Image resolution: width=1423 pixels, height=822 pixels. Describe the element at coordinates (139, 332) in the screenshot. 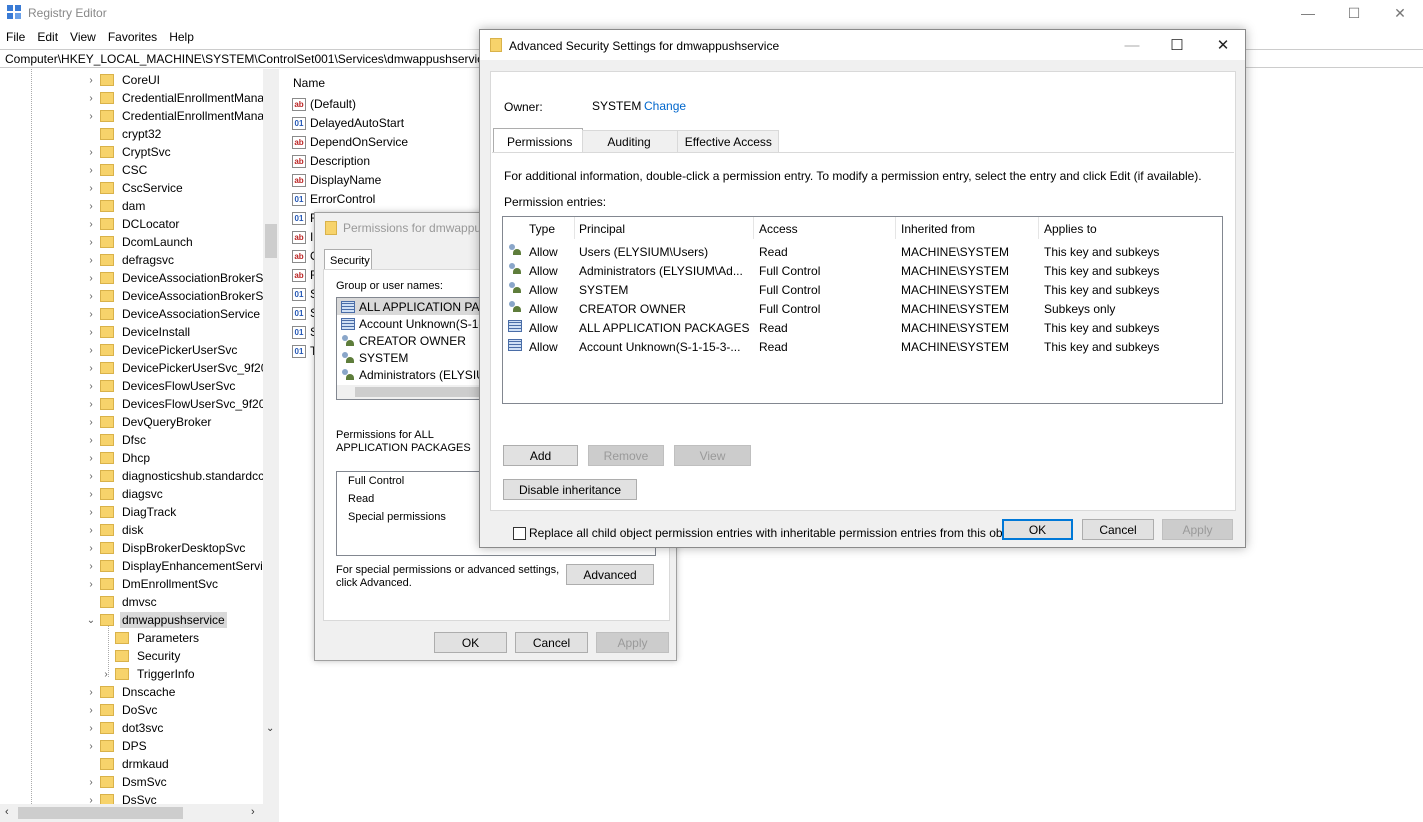

I see `tree-item: › DeviceInstall` at that location.